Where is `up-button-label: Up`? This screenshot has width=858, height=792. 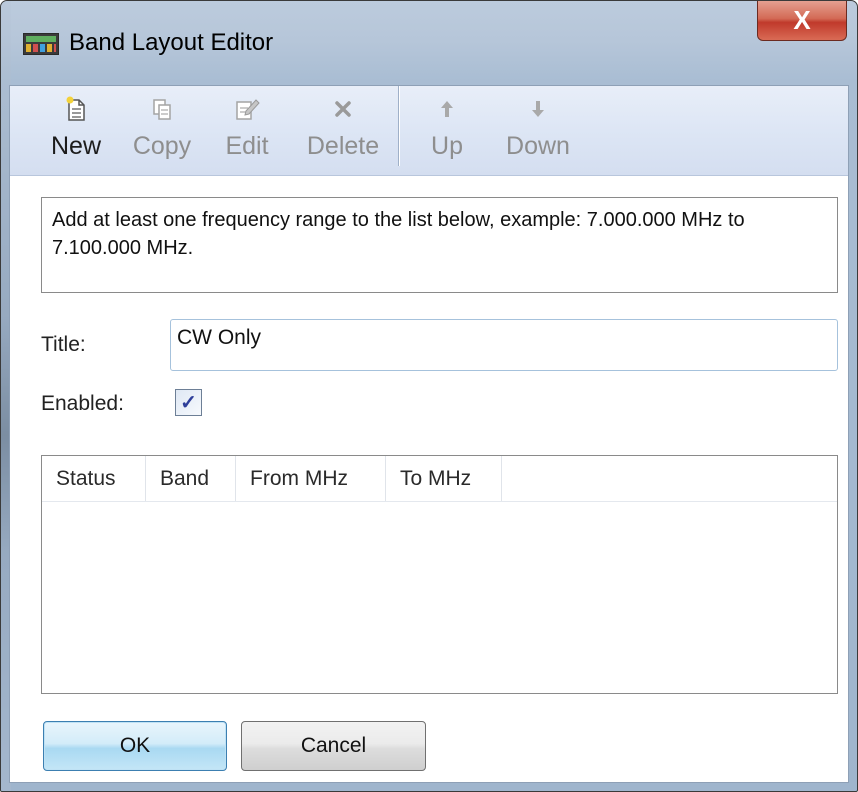
up-button-label: Up is located at coordinates (447, 146).